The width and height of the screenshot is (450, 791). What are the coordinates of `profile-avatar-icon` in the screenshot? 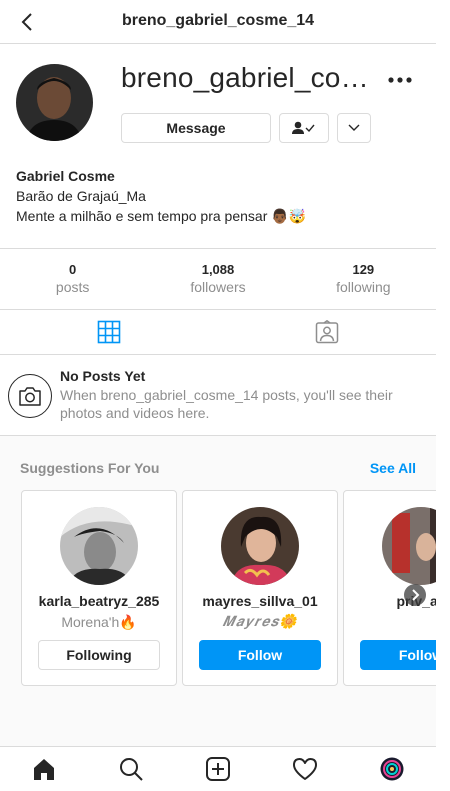 It's located at (392, 769).